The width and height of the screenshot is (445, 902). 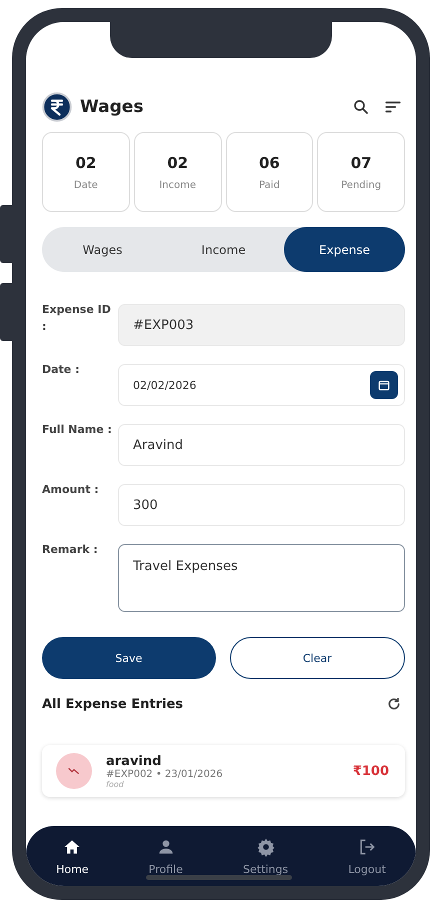 I want to click on input-field: #EXP003, so click(x=261, y=325).